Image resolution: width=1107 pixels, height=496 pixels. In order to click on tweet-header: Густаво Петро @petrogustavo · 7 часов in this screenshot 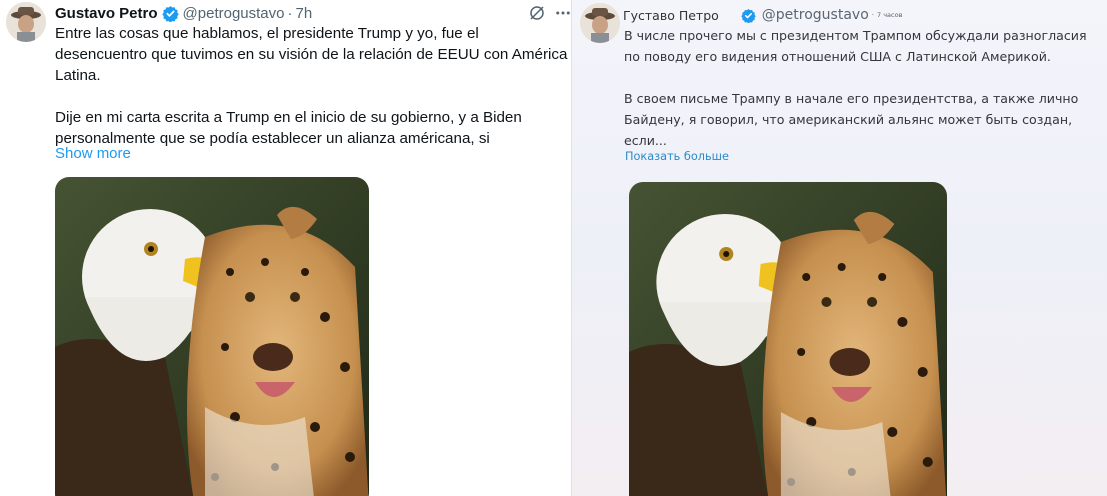, I will do `click(762, 15)`.